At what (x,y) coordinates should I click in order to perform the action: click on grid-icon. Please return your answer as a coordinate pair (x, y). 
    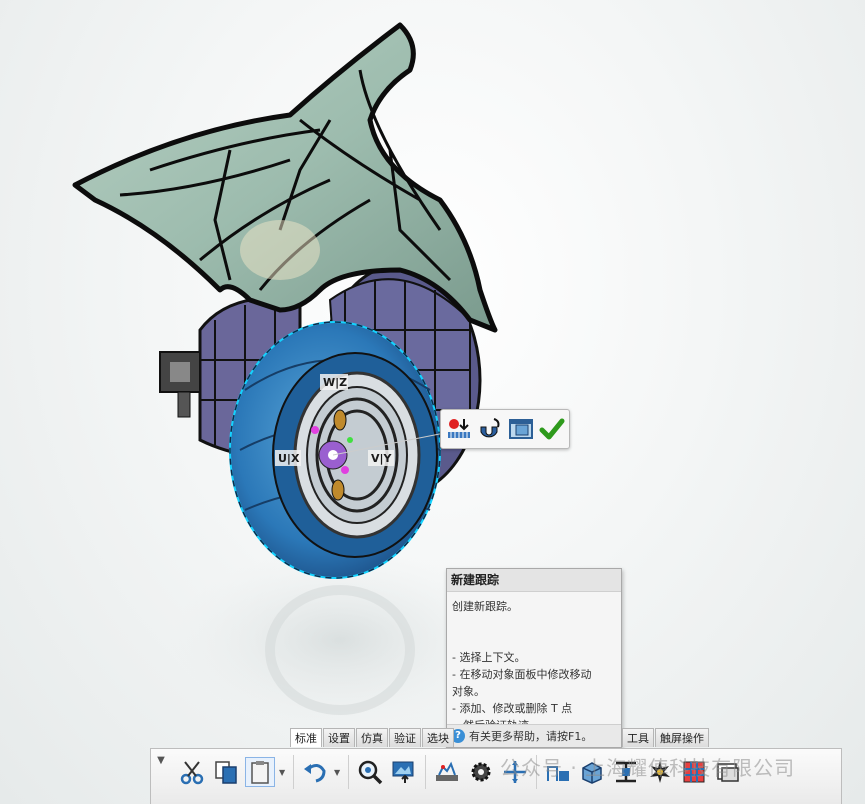
    Looking at the image, I should click on (694, 772).